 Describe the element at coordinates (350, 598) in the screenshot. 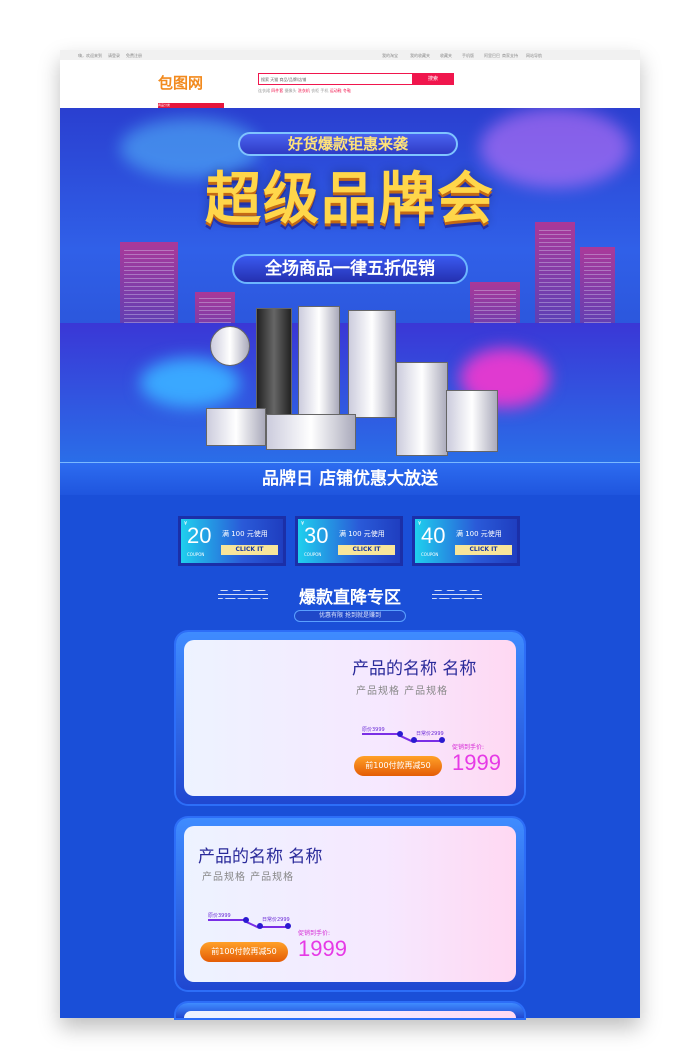

I see `section-title: 爆款直降专区` at that location.